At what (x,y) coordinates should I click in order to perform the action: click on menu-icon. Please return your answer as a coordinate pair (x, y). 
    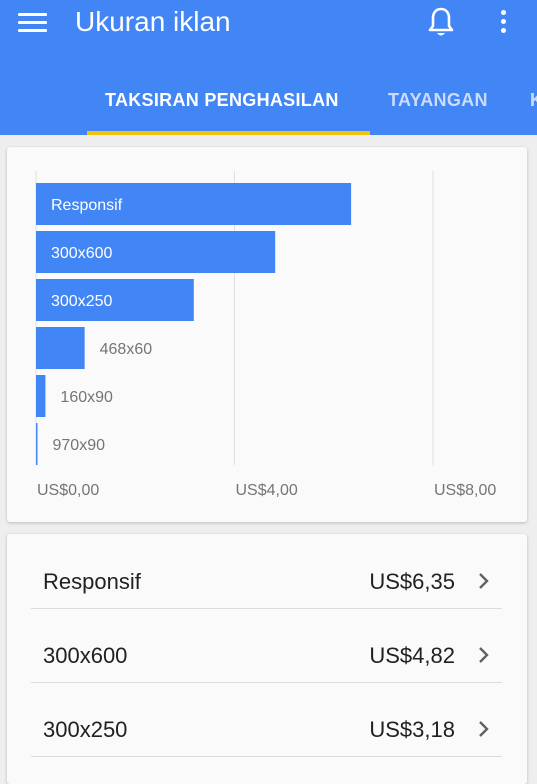
    Looking at the image, I should click on (33, 22).